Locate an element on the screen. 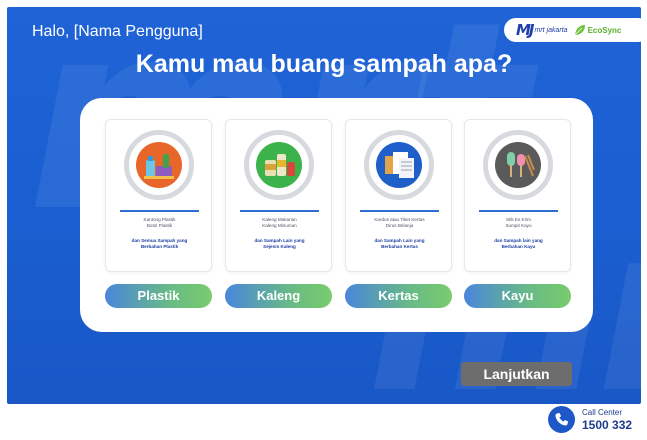  category-description: Kardus atau Tiket Kertas Dirus Belanja is located at coordinates (399, 222).